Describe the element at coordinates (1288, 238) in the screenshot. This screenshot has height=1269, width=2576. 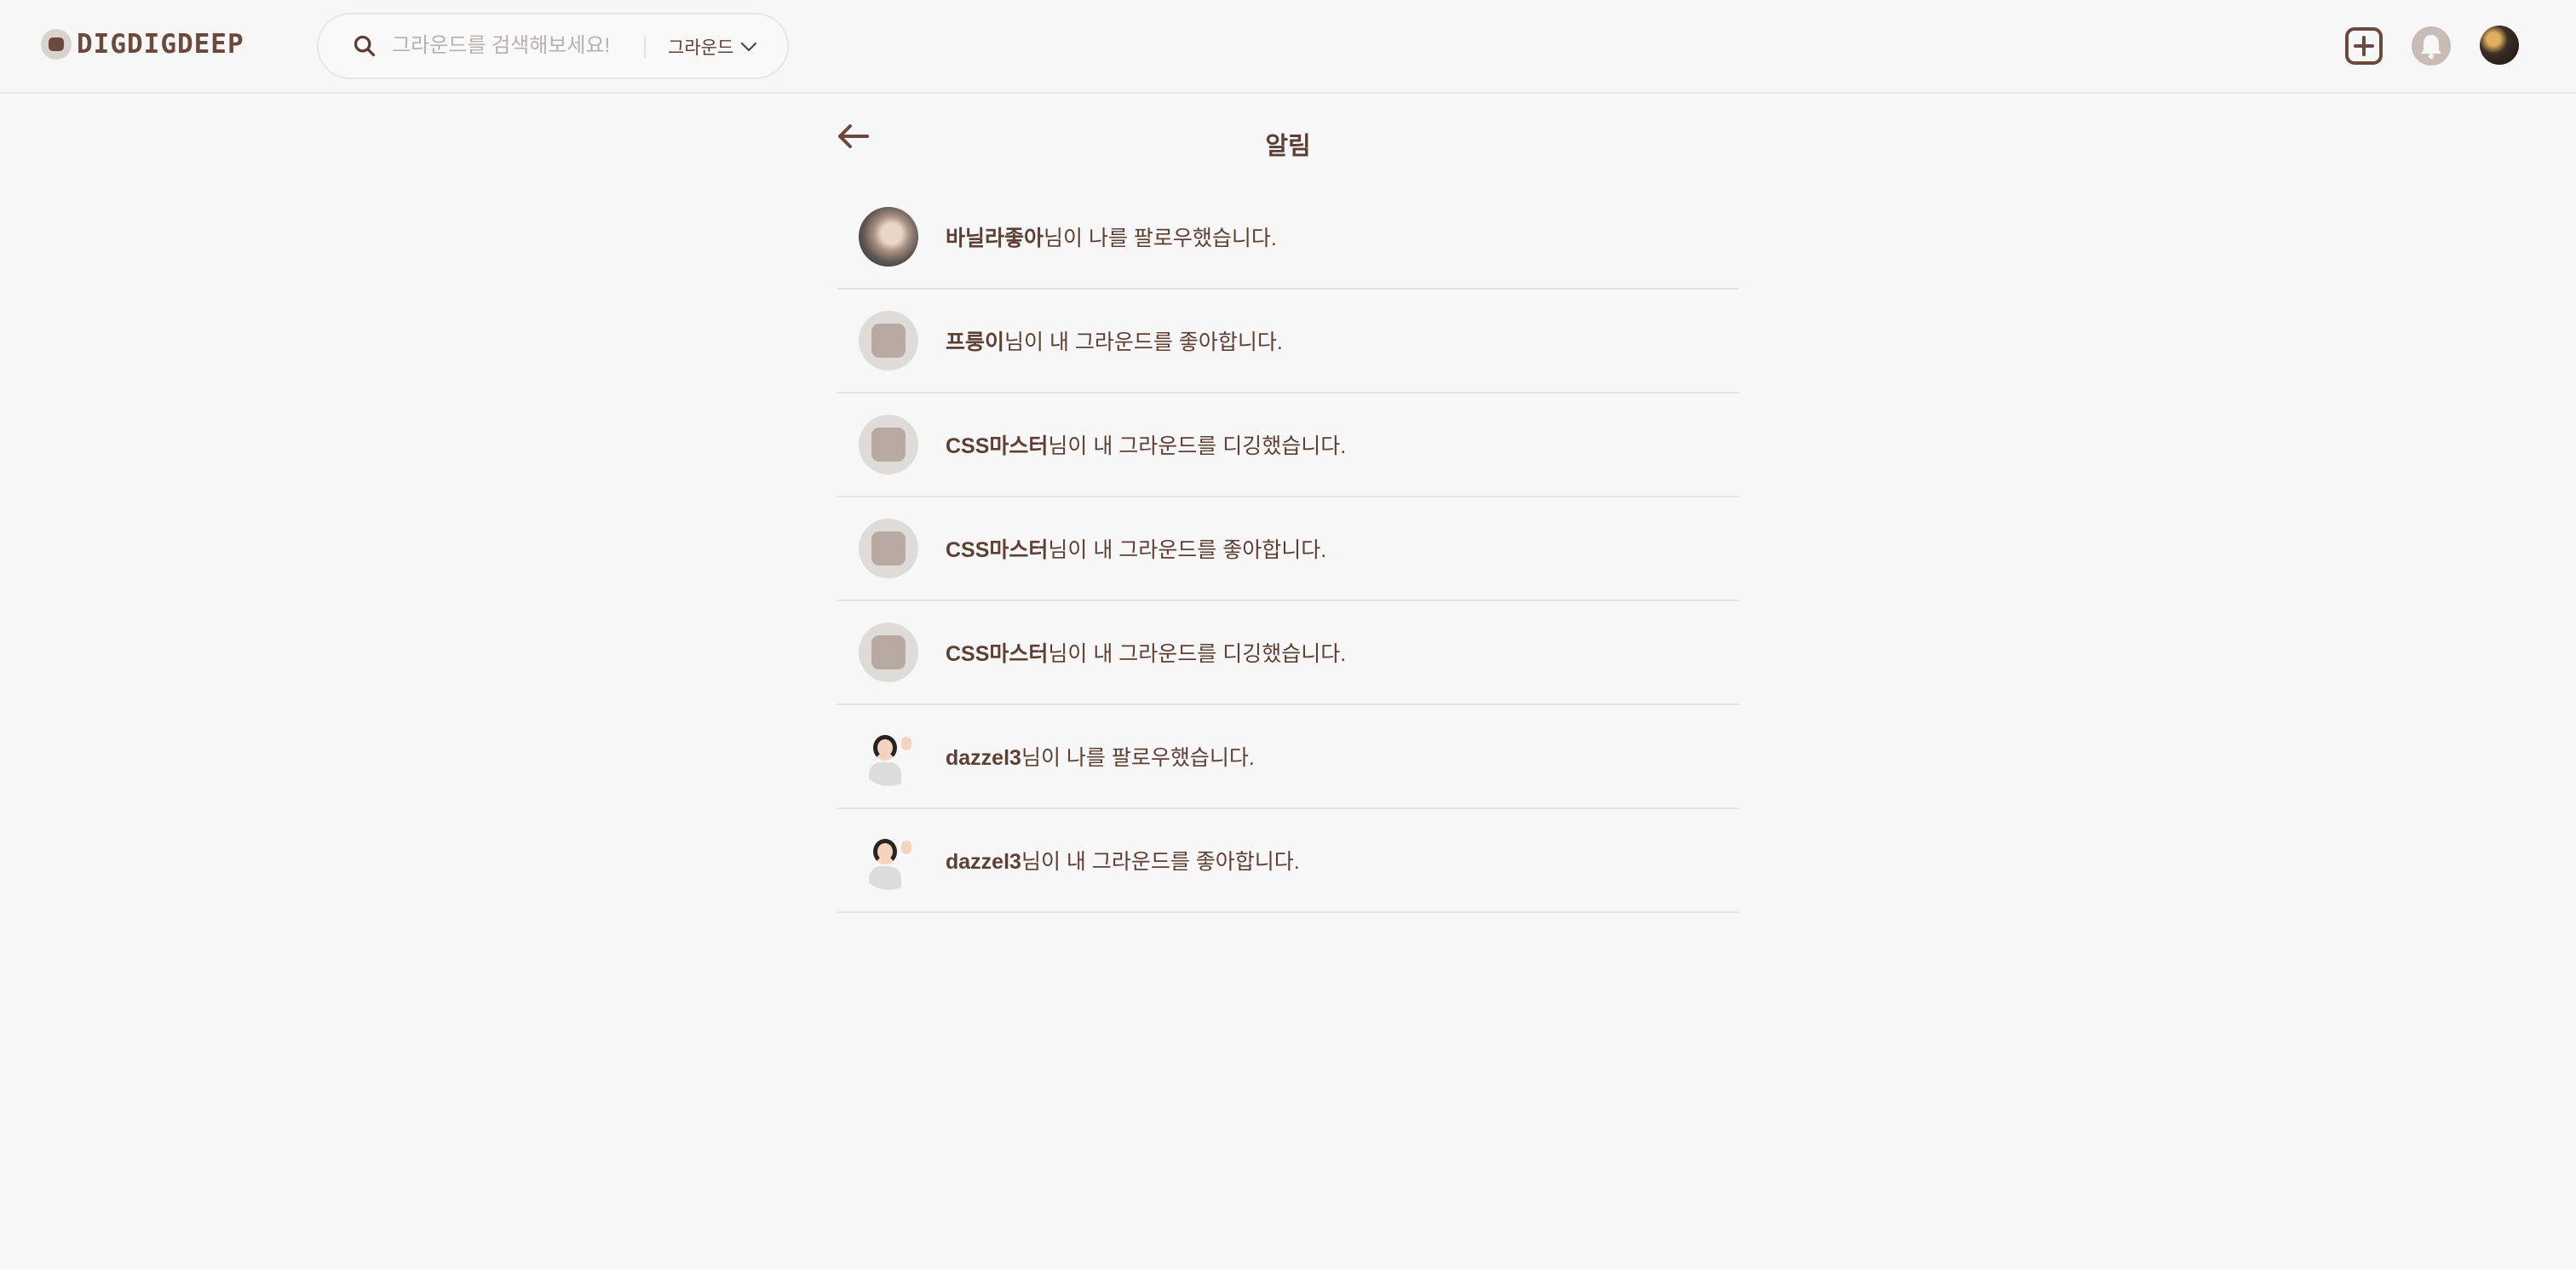
I see `notification-item: 바닐라좋아님이 나를 팔로우했습니다.` at that location.